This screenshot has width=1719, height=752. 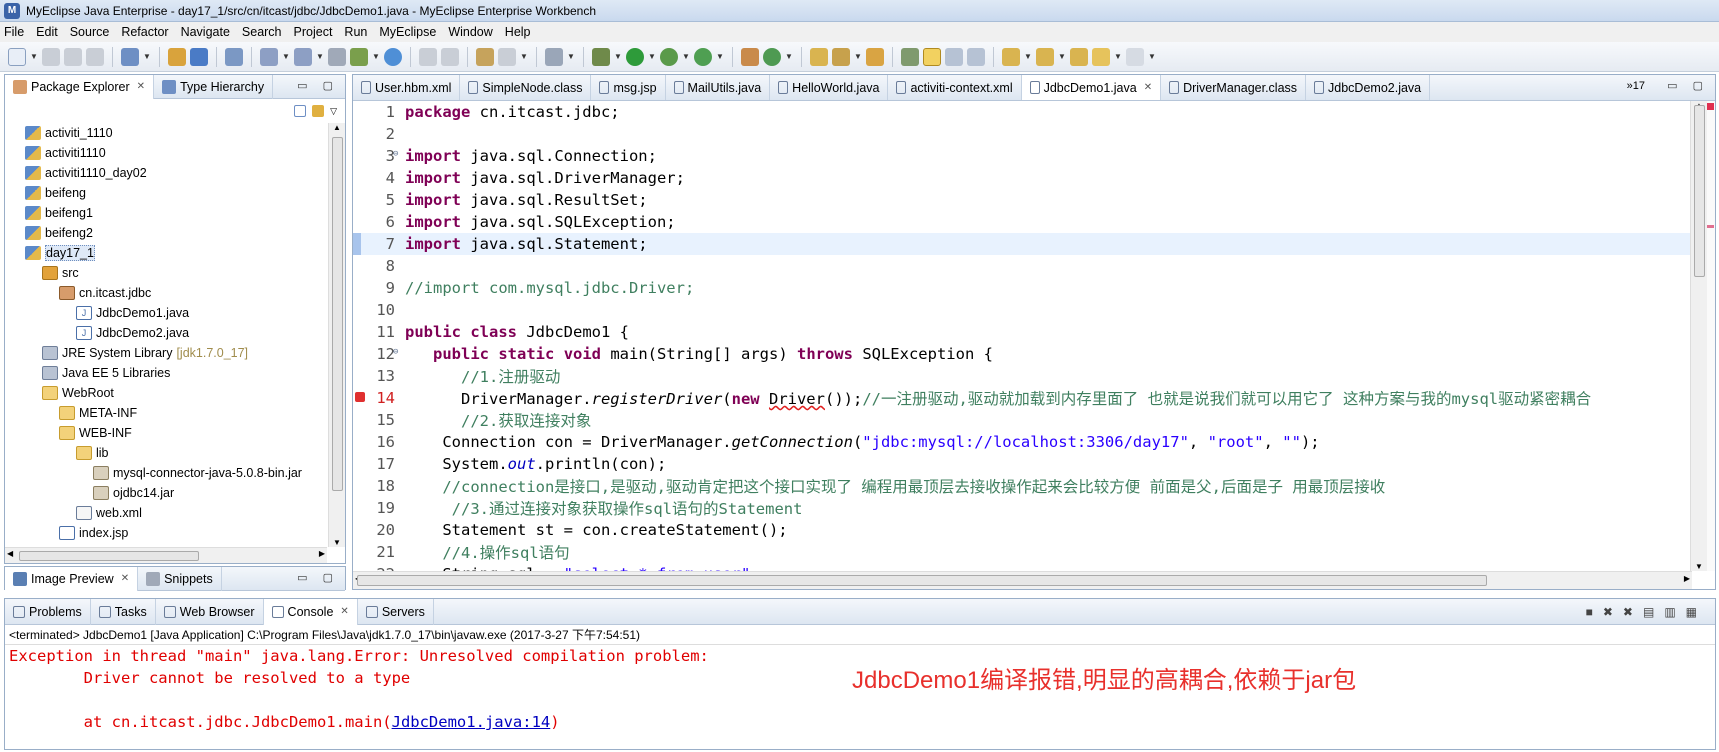 What do you see at coordinates (1633, 612) in the screenshot?
I see `remove-all-icon: ✖` at bounding box center [1633, 612].